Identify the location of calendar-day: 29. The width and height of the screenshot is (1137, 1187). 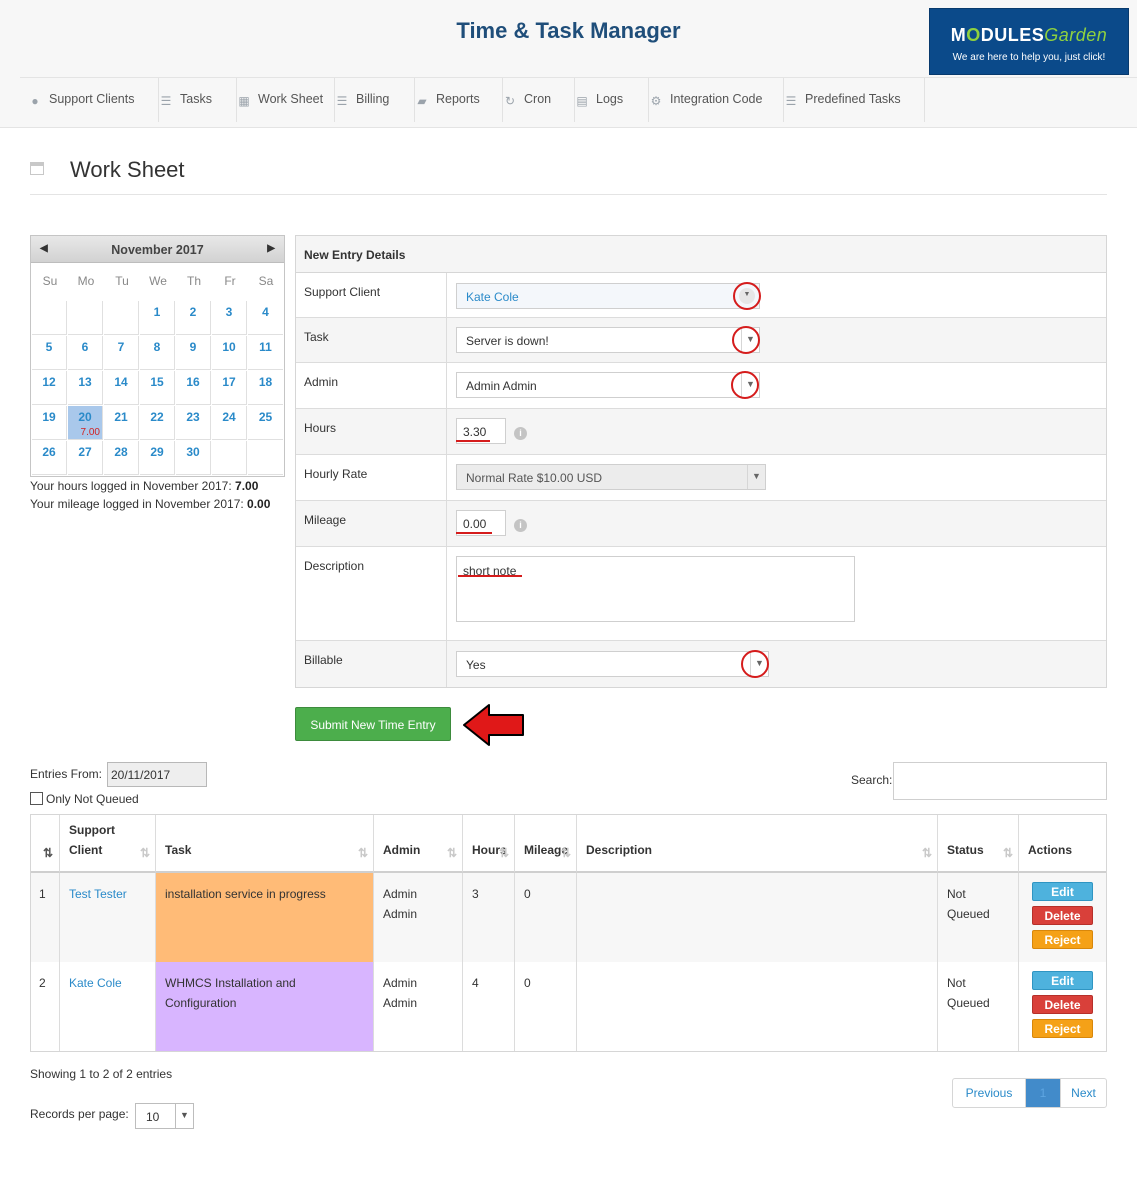
(157, 458).